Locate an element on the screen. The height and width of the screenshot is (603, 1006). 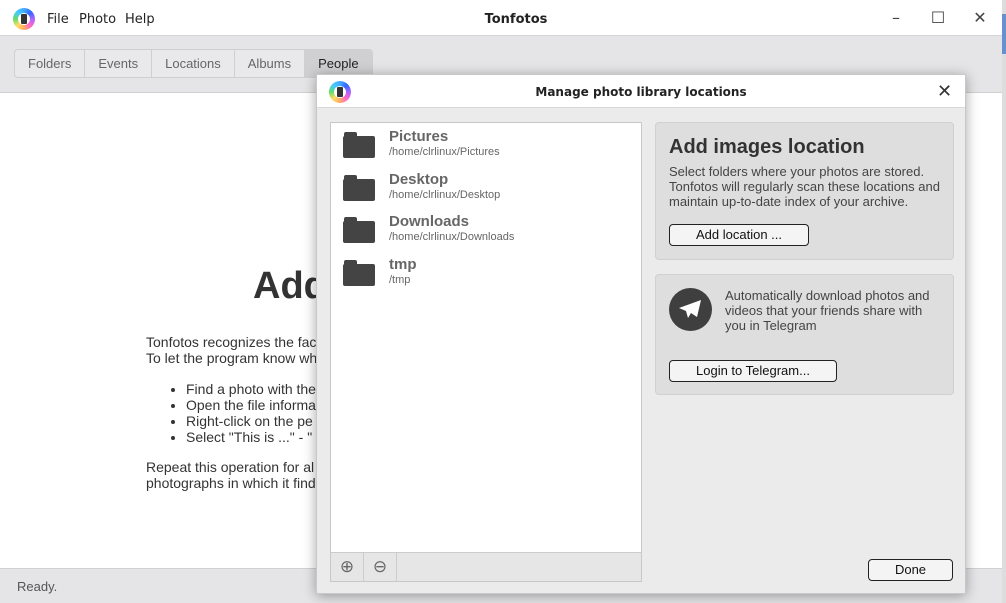
step: Find a photo with the is located at coordinates (251, 389).